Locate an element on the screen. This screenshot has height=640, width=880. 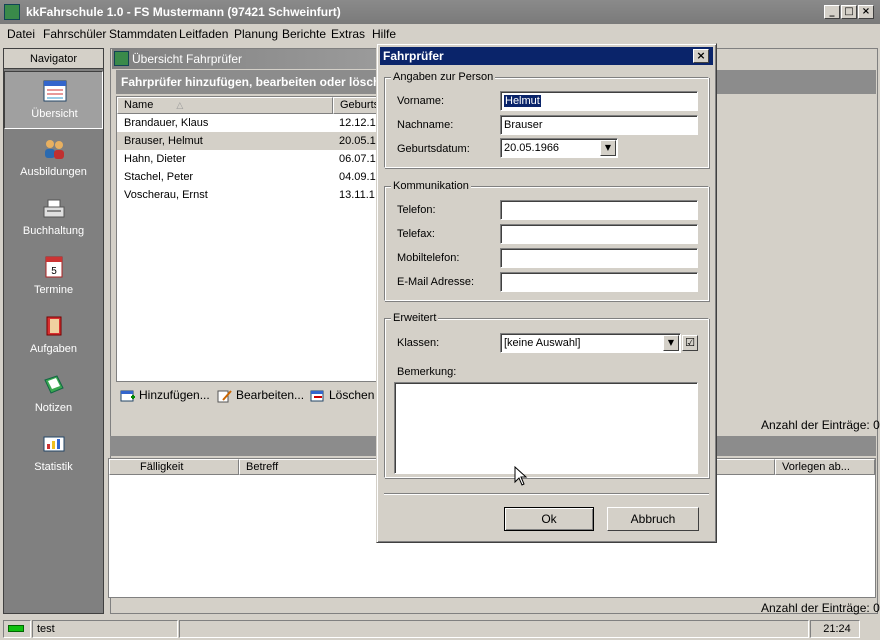
dialog-close-button: × is located at coordinates (701, 56).